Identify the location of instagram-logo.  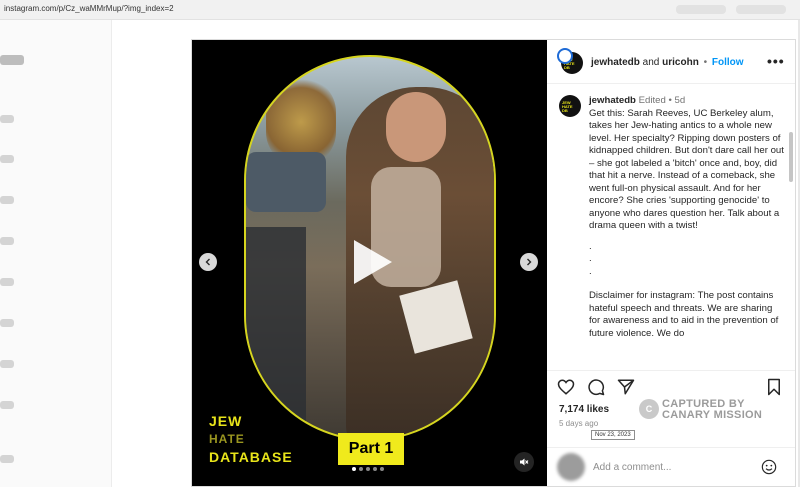
(12, 60).